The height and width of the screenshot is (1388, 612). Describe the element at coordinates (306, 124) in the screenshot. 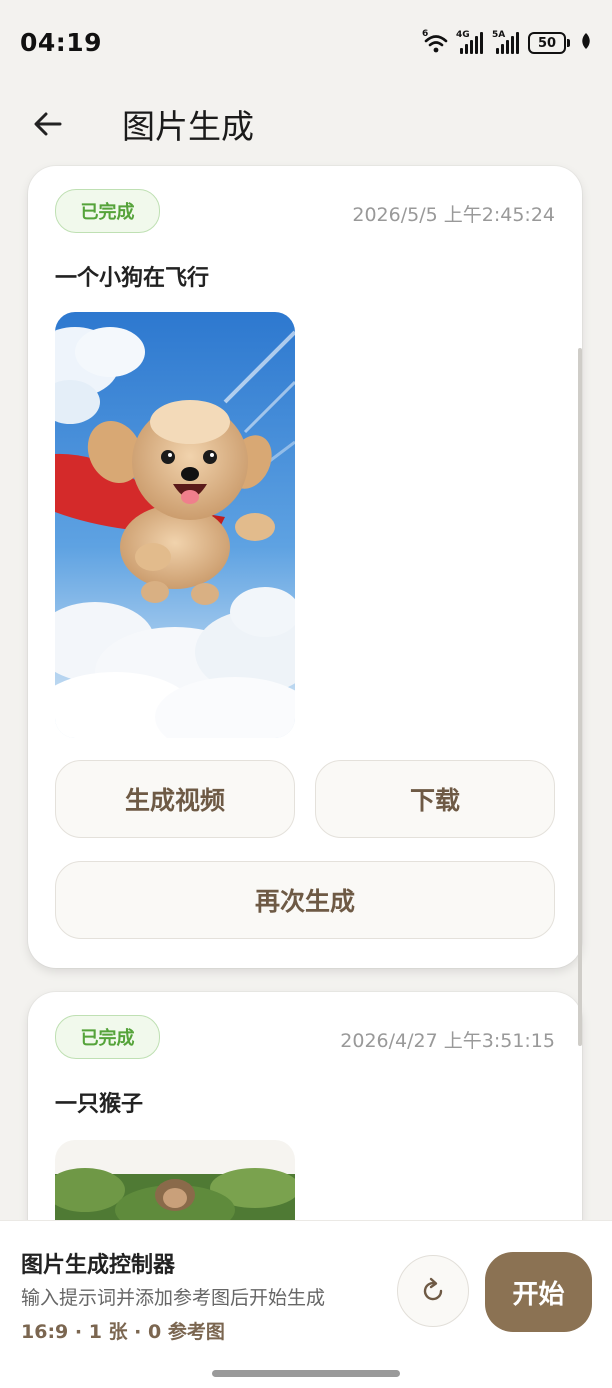

I see `app-header: 图片生成` at that location.